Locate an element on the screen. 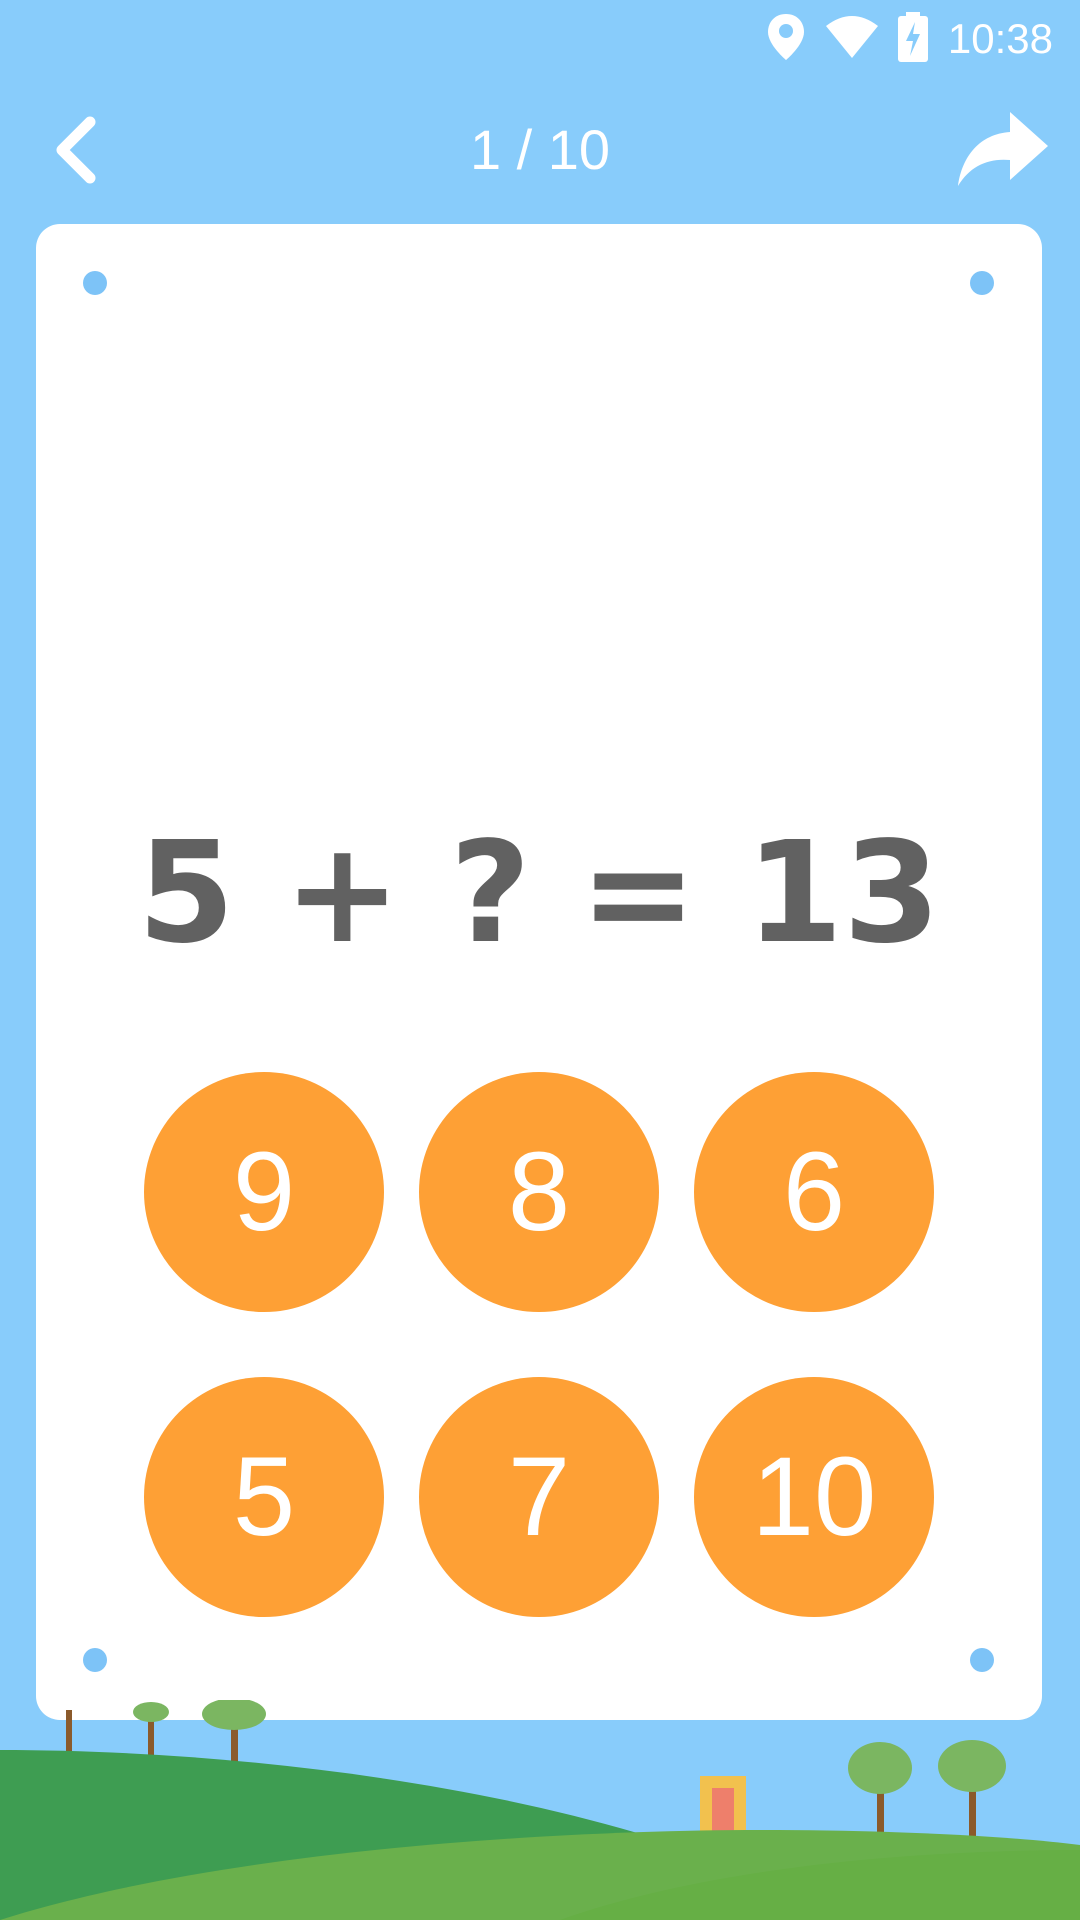 The width and height of the screenshot is (1080, 1920). header: 1 / 10 is located at coordinates (540, 150).